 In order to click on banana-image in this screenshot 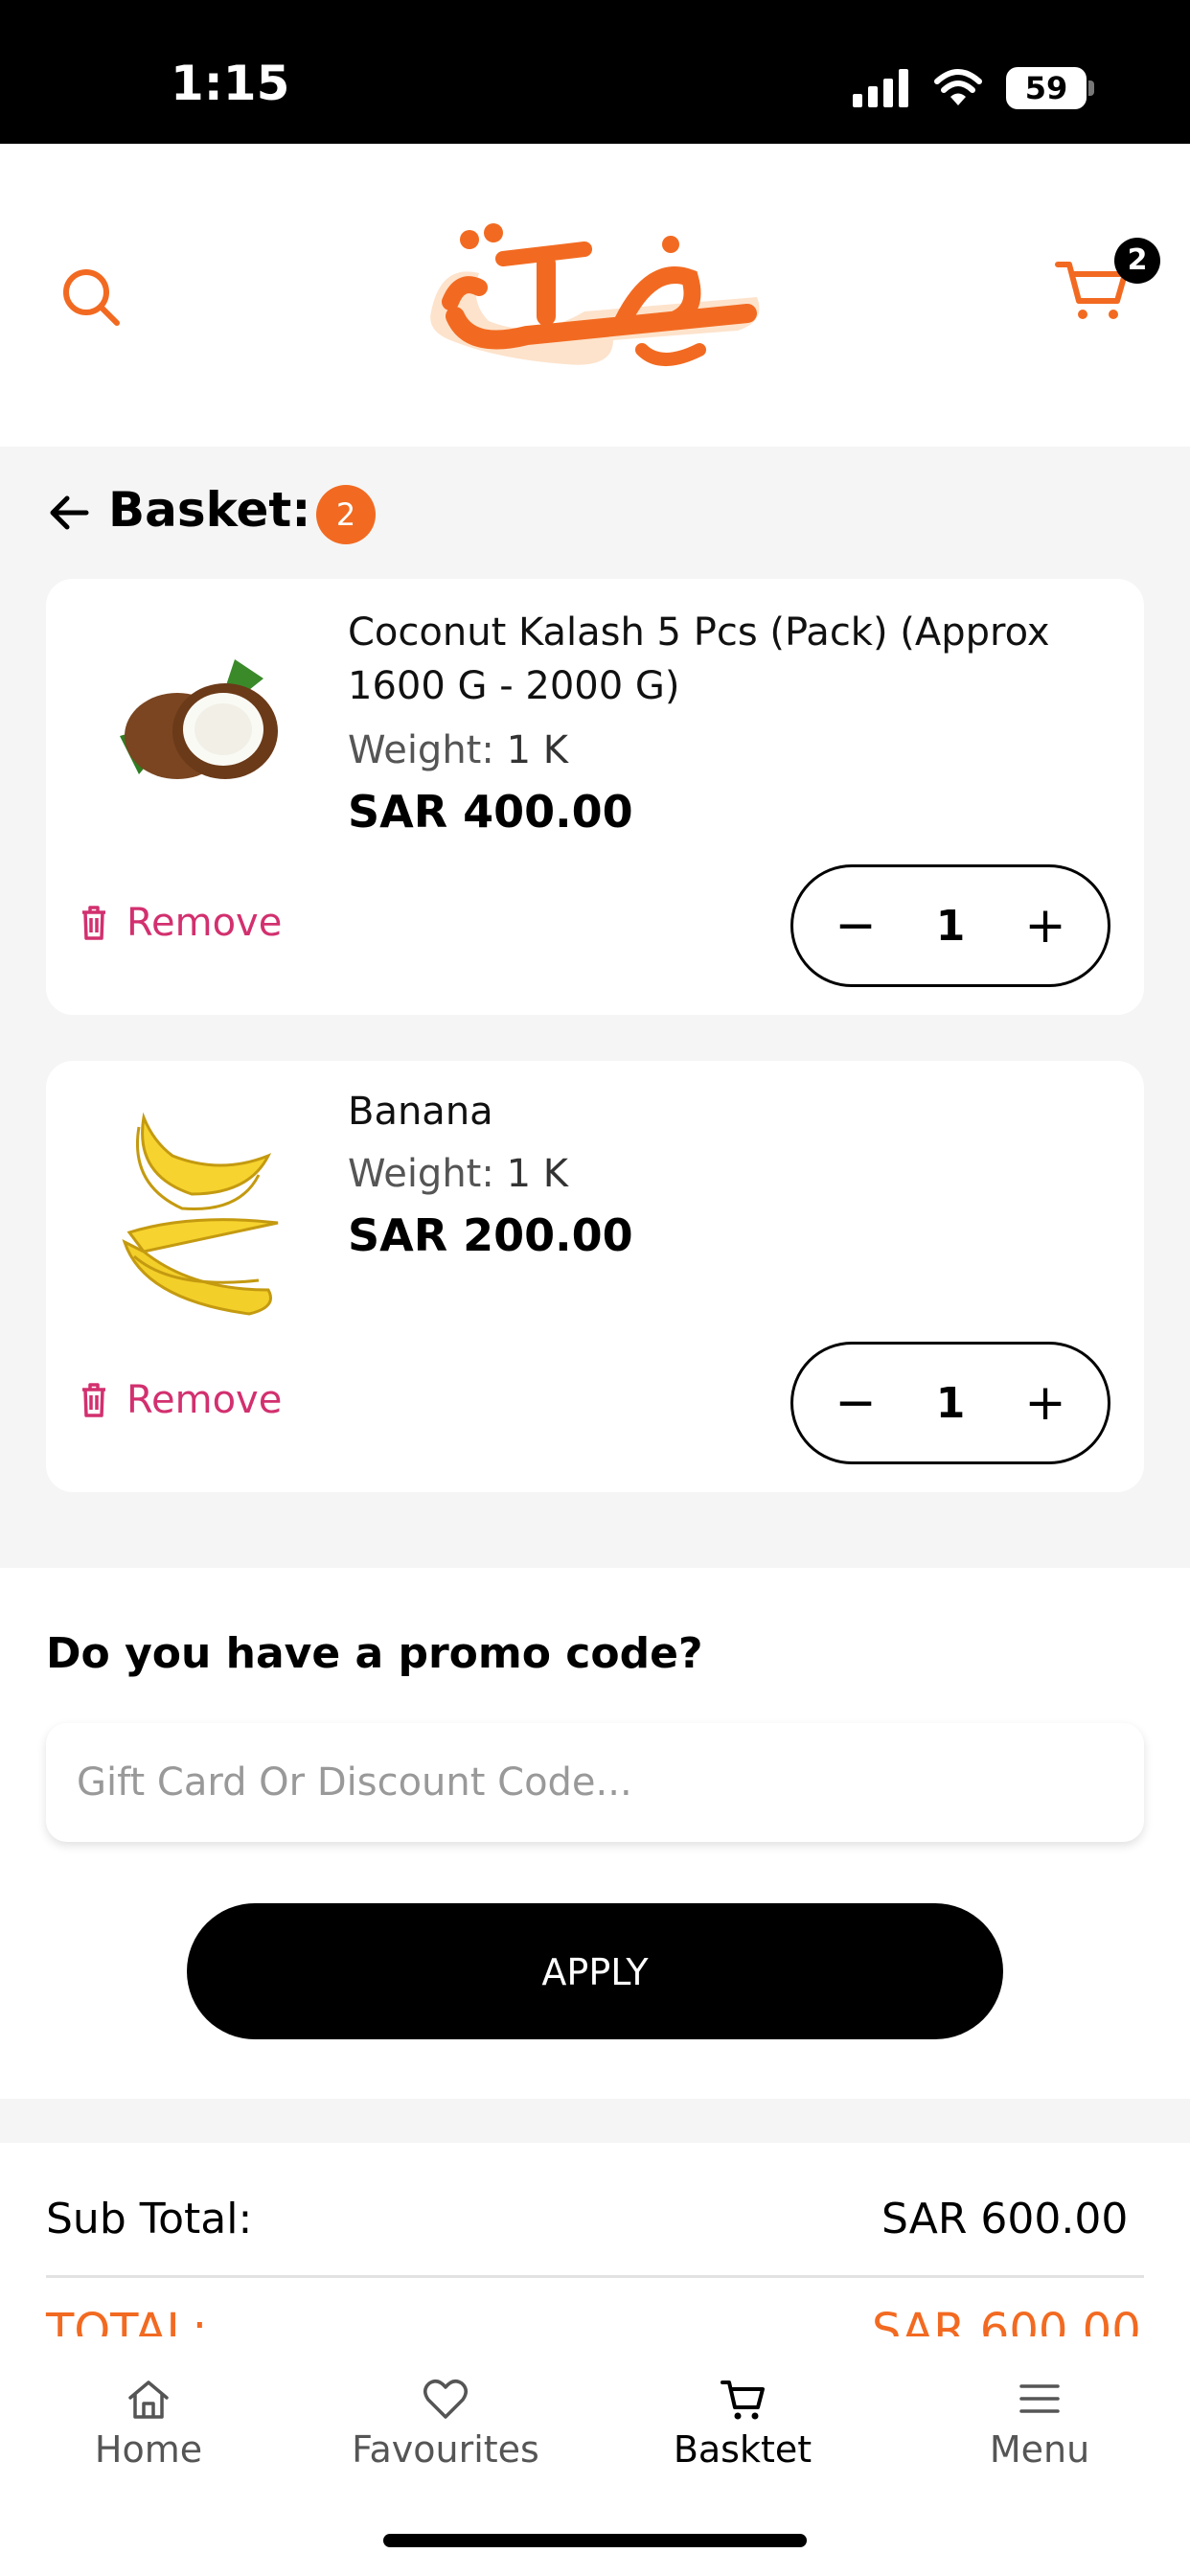, I will do `click(201, 1214)`.